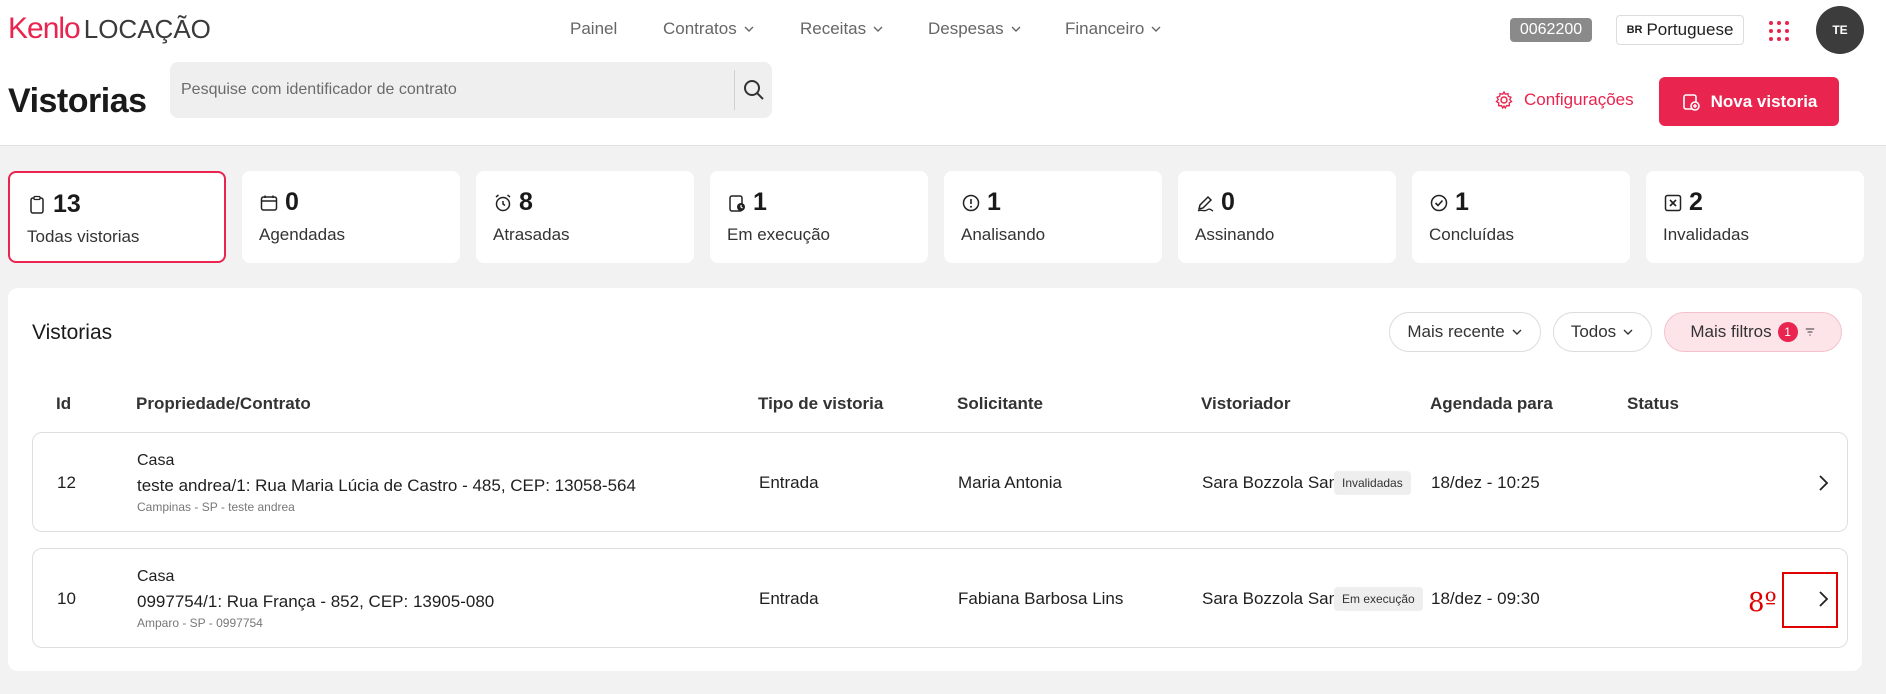 The width and height of the screenshot is (1886, 694). What do you see at coordinates (223, 403) in the screenshot?
I see `col-header-propriedade: Propriedade/Contrato` at bounding box center [223, 403].